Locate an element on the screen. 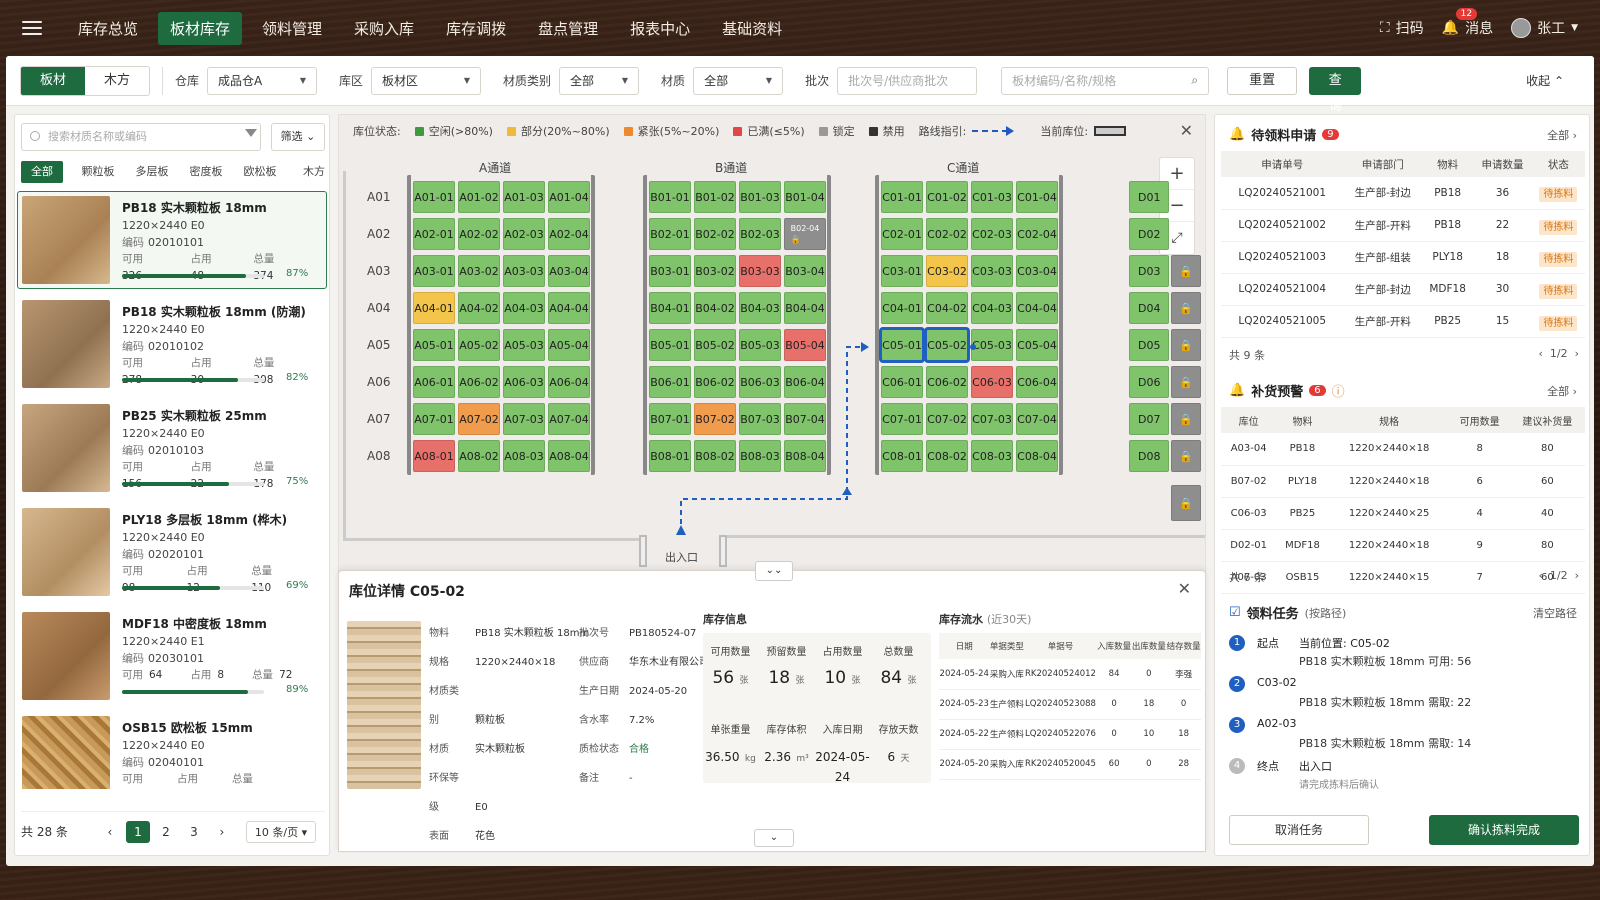 This screenshot has height=900, width=1600. location-cell-A04-03: A04-03 is located at coordinates (524, 308).